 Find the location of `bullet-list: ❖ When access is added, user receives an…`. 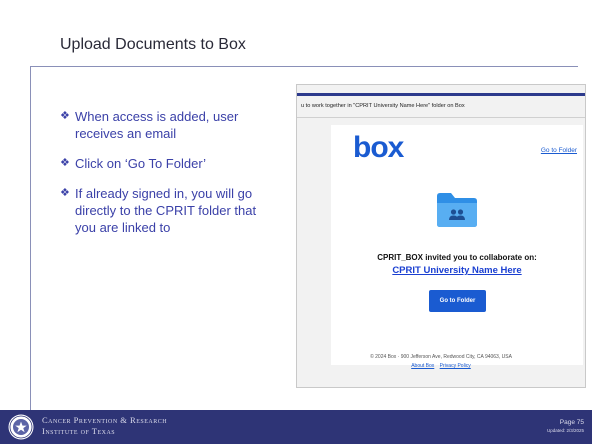

bullet-list: ❖ When access is added, user receives an… is located at coordinates (170, 178).